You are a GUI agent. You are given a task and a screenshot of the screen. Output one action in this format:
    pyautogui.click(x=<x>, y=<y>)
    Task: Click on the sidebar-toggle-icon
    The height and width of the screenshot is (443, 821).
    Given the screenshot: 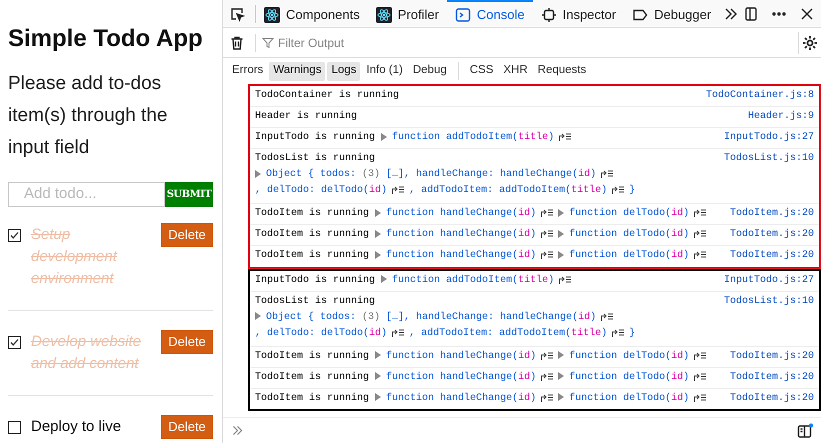 What is the action you would take?
    pyautogui.click(x=805, y=430)
    